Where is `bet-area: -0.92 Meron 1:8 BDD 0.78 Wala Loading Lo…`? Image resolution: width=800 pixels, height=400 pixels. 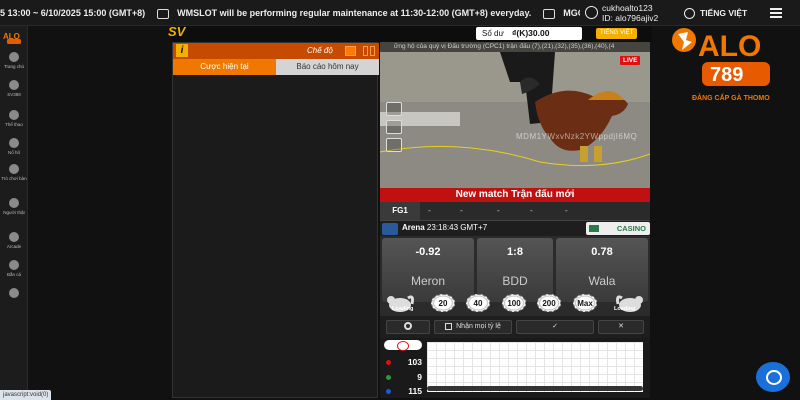
bet-area: -0.92 Meron 1:8 BDD 0.78 Wala Loading Lo… is located at coordinates (515, 276).